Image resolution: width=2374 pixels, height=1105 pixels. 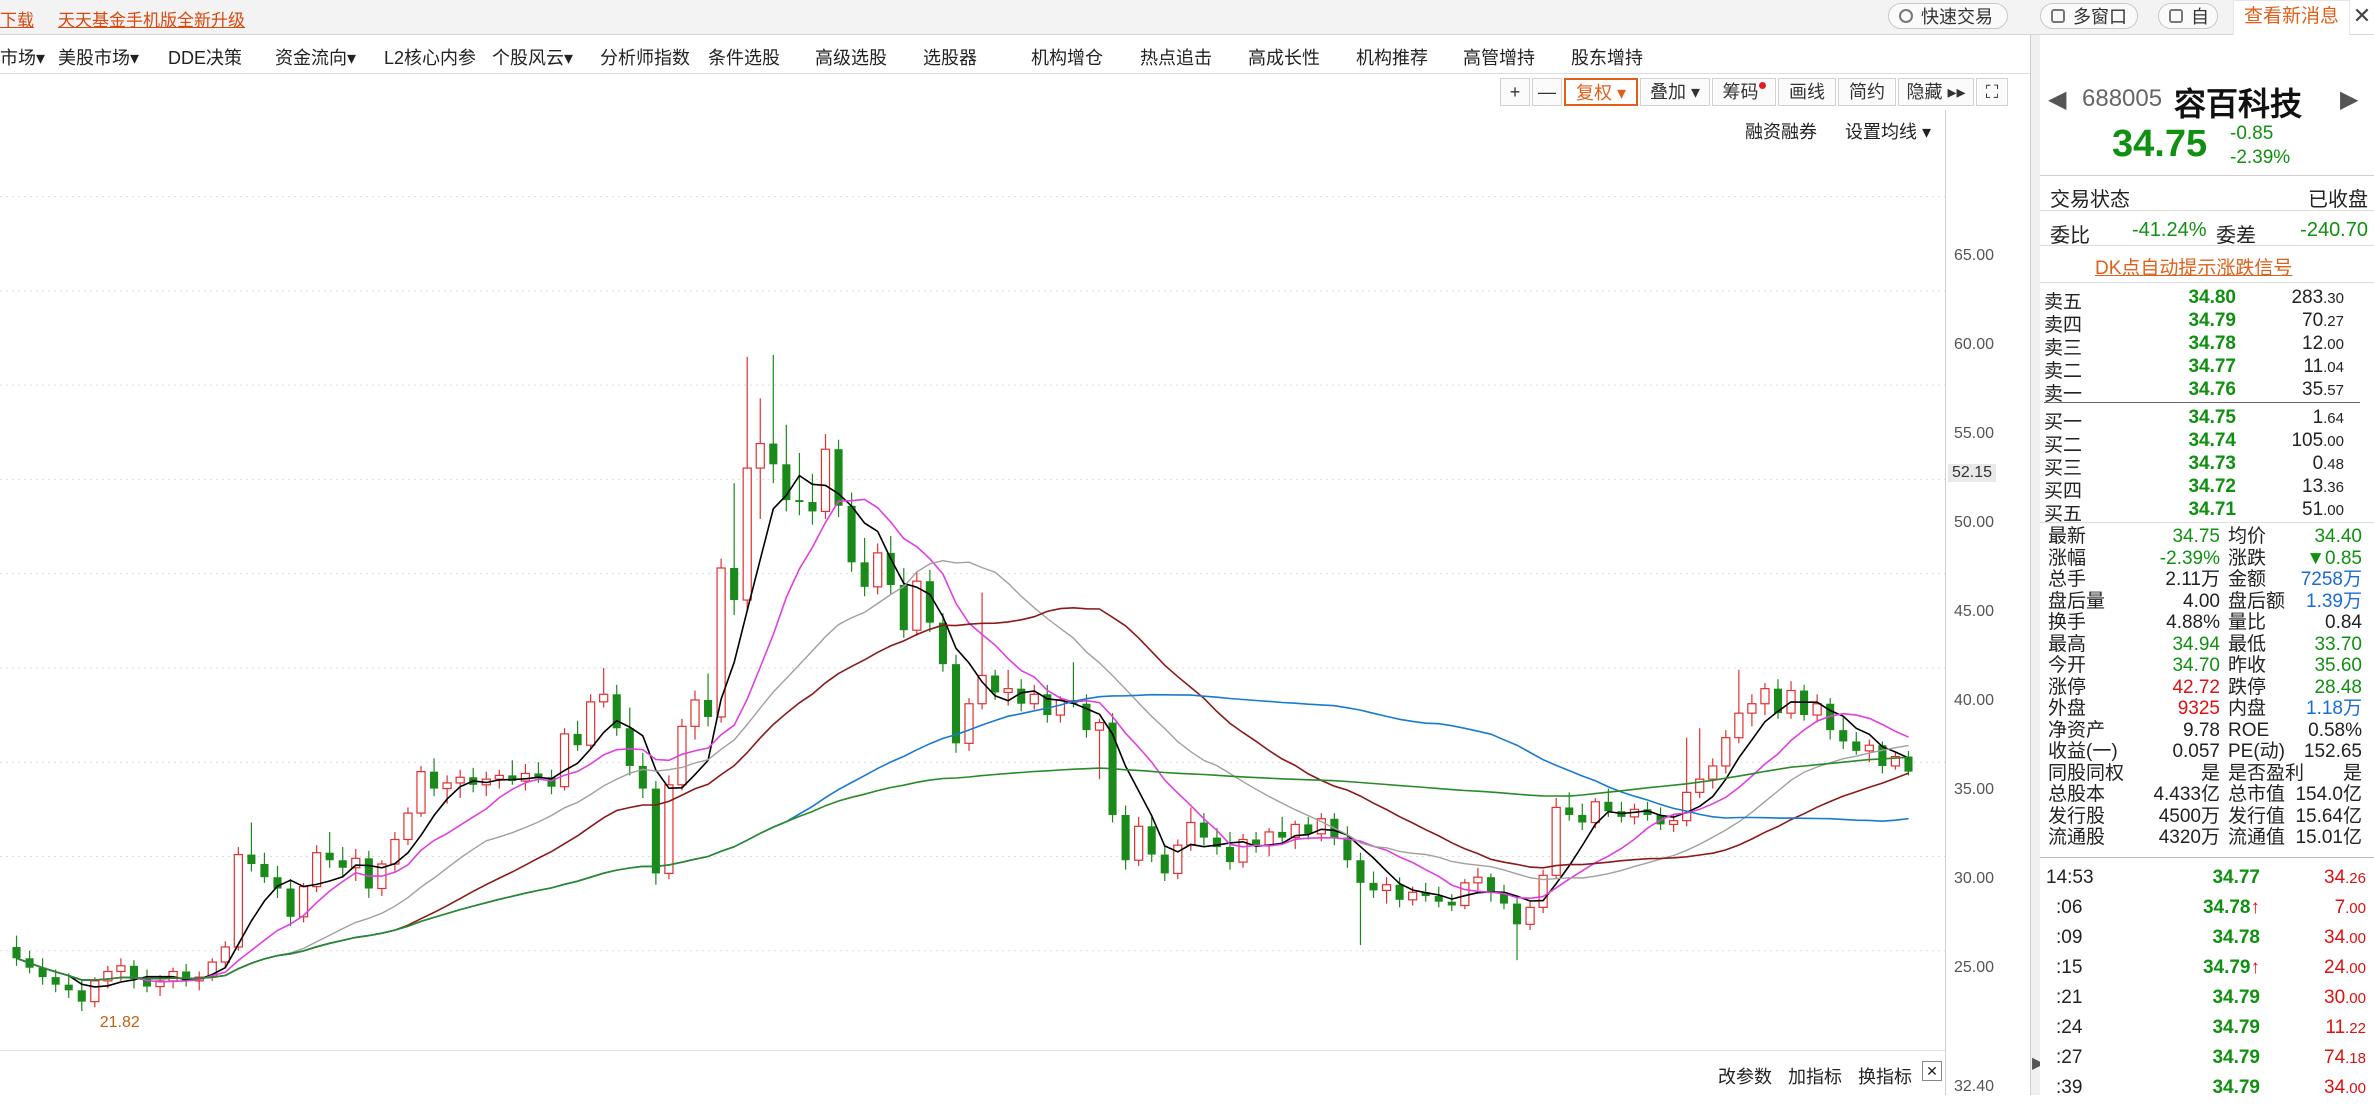 What do you see at coordinates (1972, 473) in the screenshot?
I see `current-price-mark: 52.15` at bounding box center [1972, 473].